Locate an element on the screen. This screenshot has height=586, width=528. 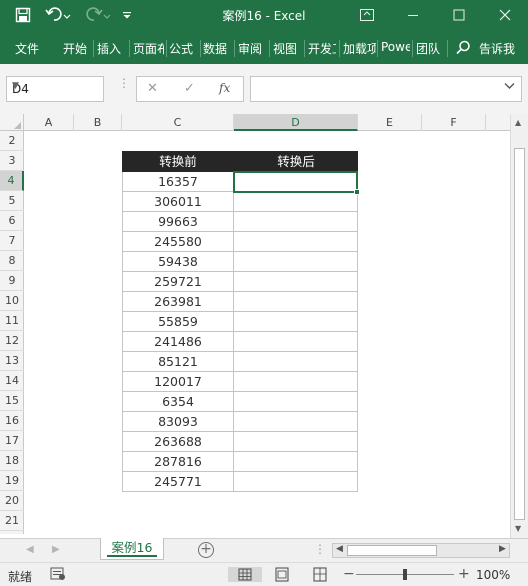
next-sheet-icon: ▶ is located at coordinates (56, 549).